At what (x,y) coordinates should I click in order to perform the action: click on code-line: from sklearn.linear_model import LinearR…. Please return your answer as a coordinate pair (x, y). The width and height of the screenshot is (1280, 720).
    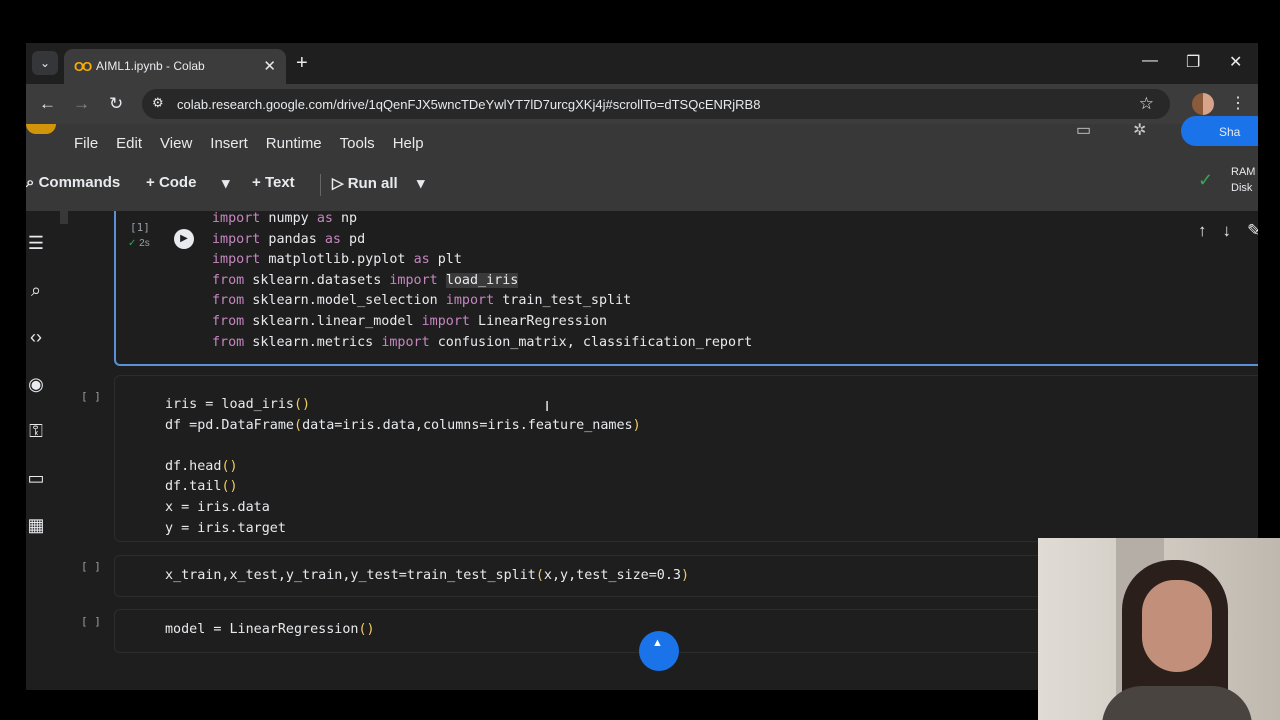
    Looking at the image, I should click on (410, 321).